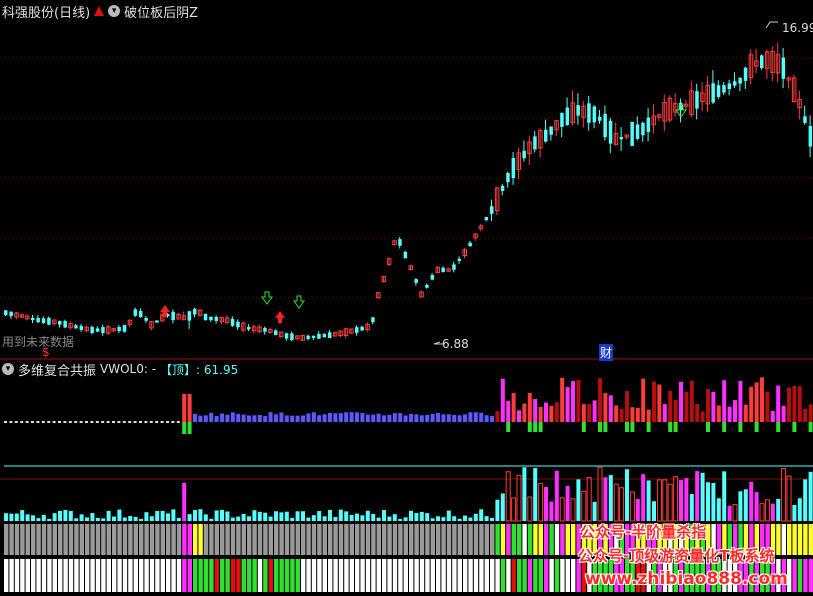 Image resolution: width=813 pixels, height=596 pixels. What do you see at coordinates (606, 352) in the screenshot?
I see `finance-marker: 财` at bounding box center [606, 352].